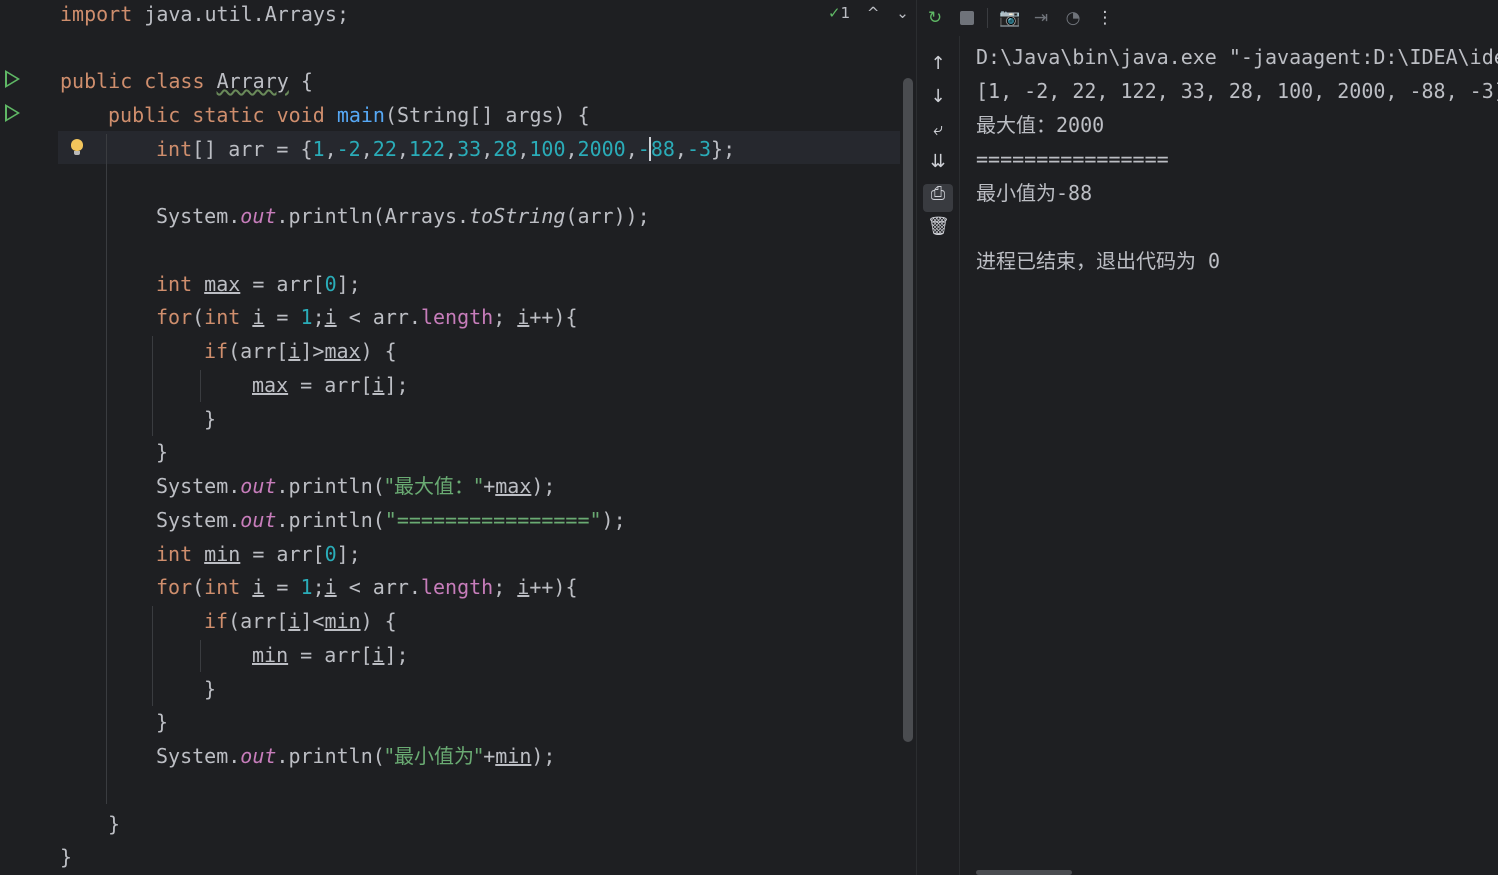 Image resolution: width=1498 pixels, height=875 pixels. I want to click on console-line: 最小值为-88, so click(1034, 193).